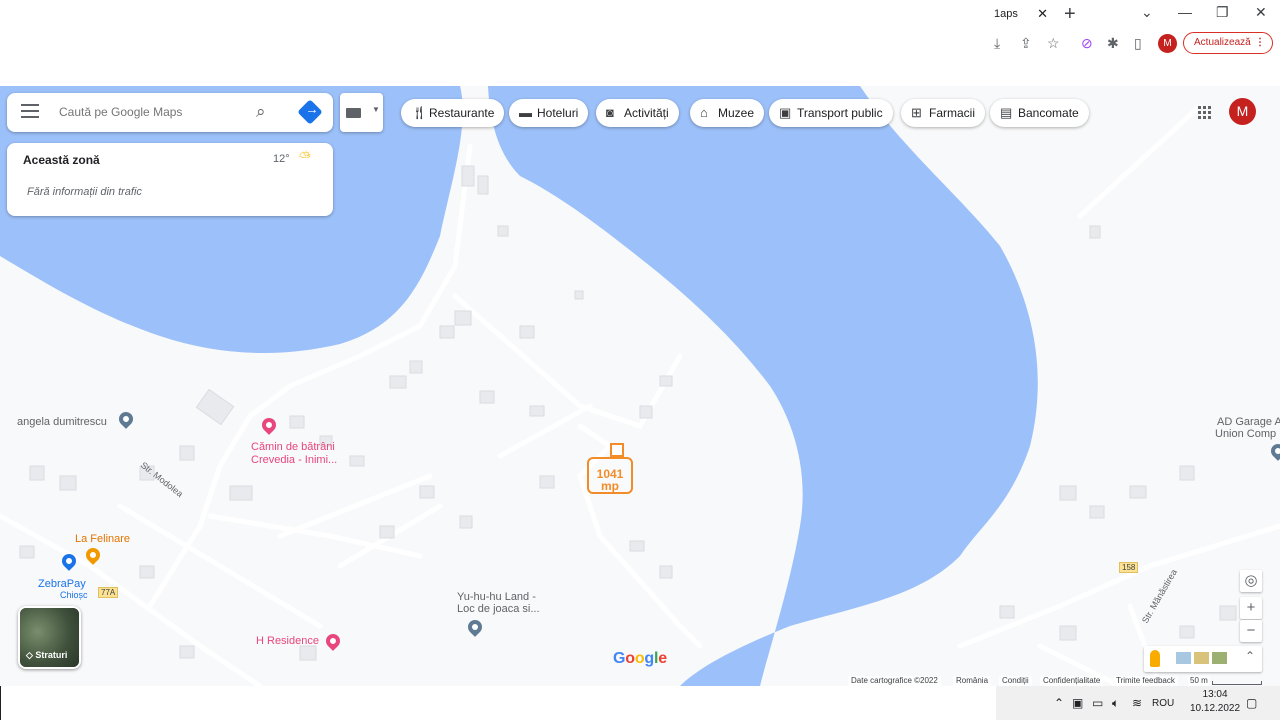  What do you see at coordinates (1020, 14) in the screenshot?
I see `browser-tab: 1aps ✕` at bounding box center [1020, 14].